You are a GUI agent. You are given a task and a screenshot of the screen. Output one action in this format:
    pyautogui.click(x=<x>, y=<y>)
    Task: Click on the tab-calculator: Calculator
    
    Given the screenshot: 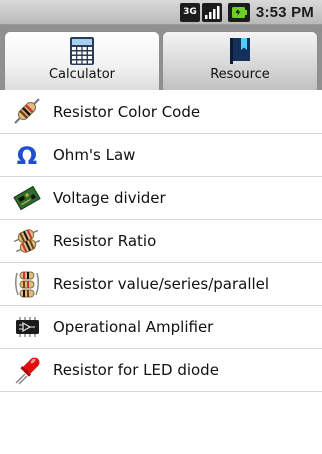 What is the action you would take?
    pyautogui.click(x=82, y=60)
    